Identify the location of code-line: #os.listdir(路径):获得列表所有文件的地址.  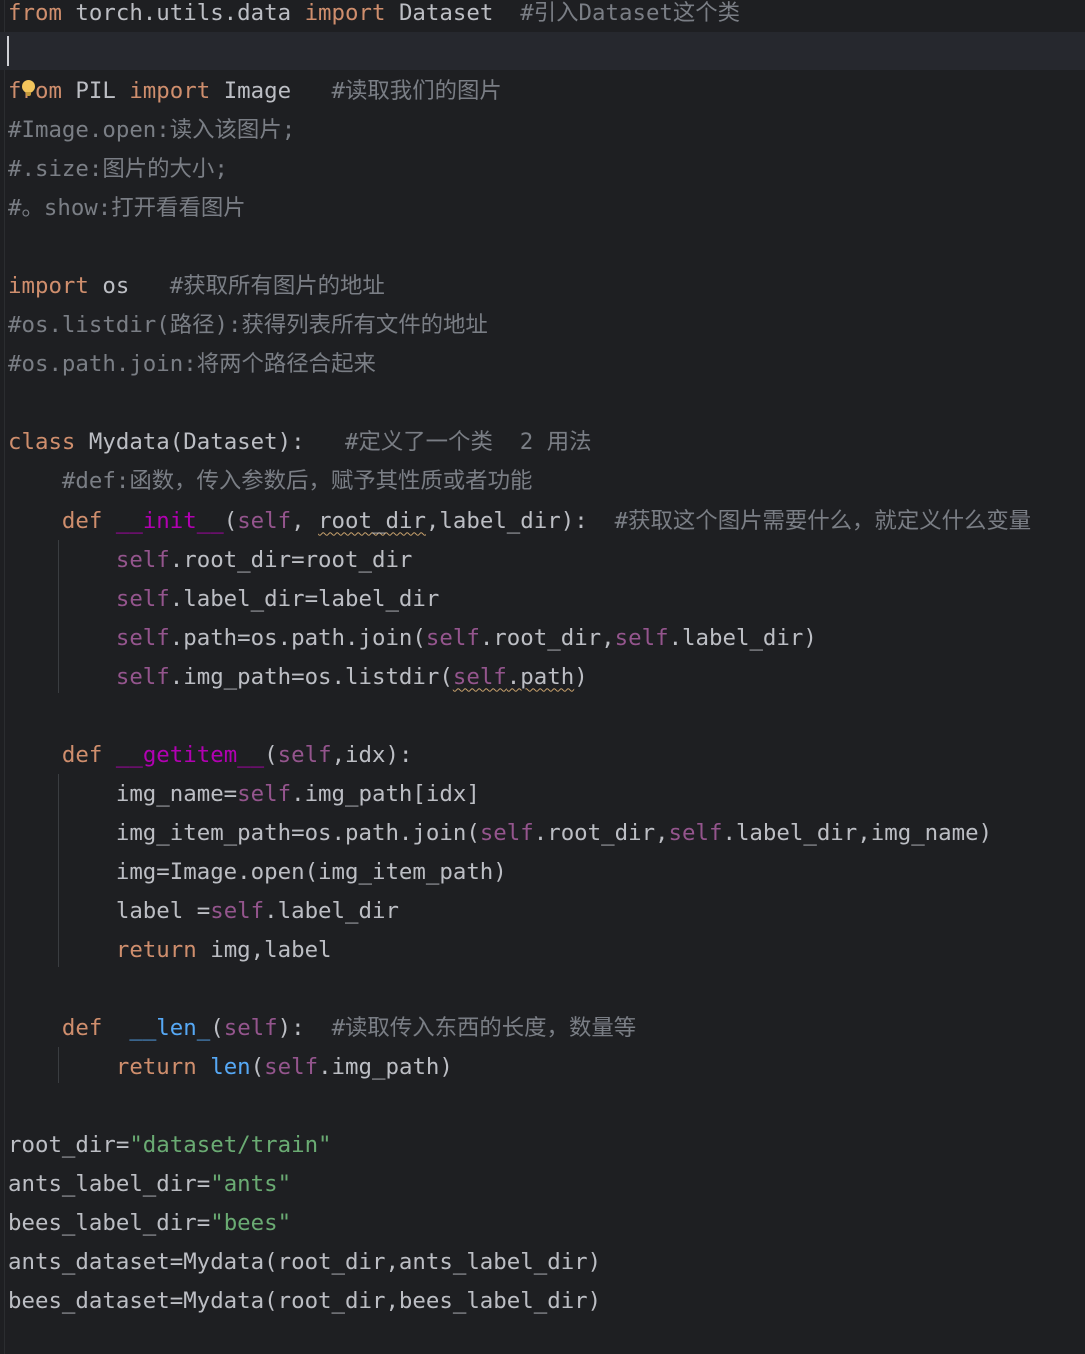
(248, 325).